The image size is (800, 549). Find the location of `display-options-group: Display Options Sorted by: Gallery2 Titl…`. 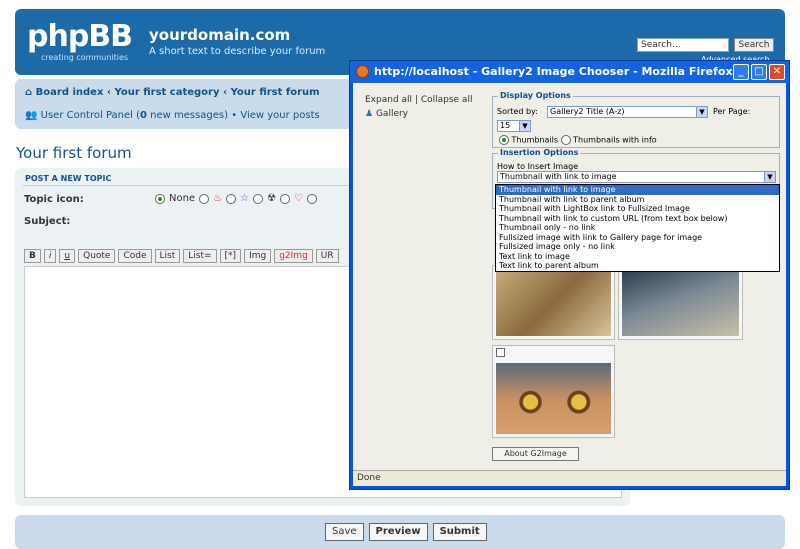

display-options-group: Display Options Sorted by: Gallery2 Titl… is located at coordinates (636, 119).